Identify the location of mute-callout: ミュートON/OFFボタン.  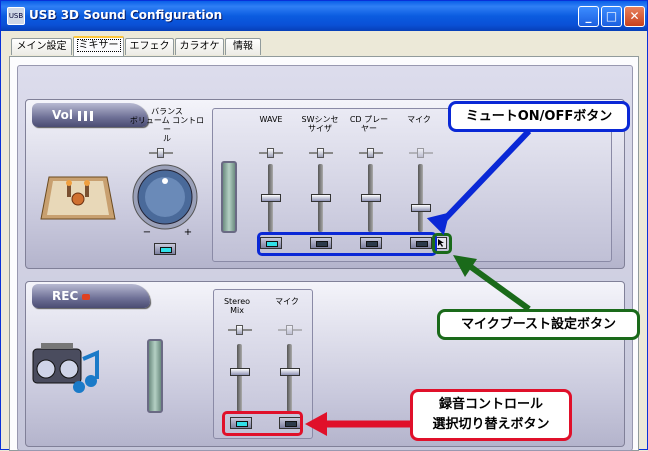
(539, 116).